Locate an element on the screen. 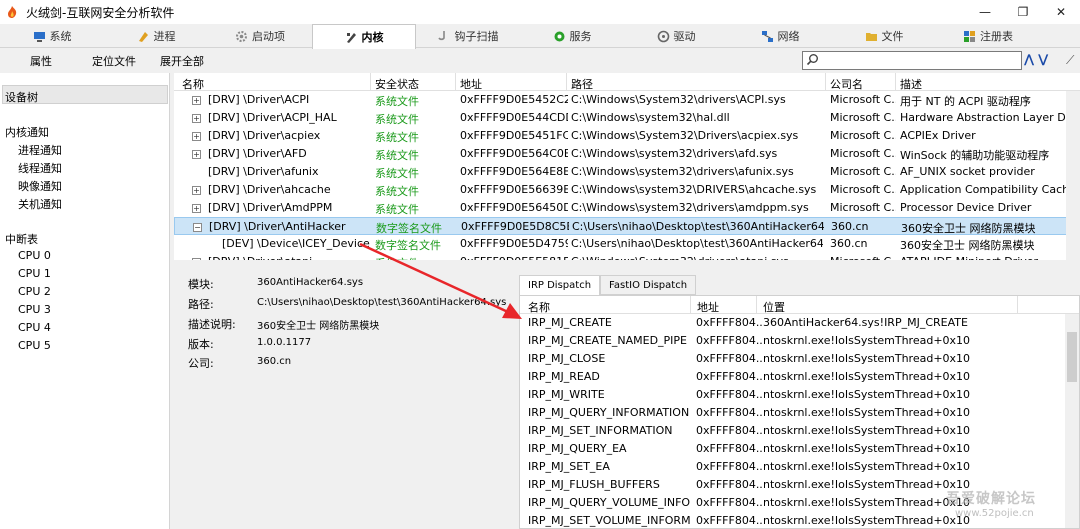  irp-col-header-name: 名称 is located at coordinates (539, 307).